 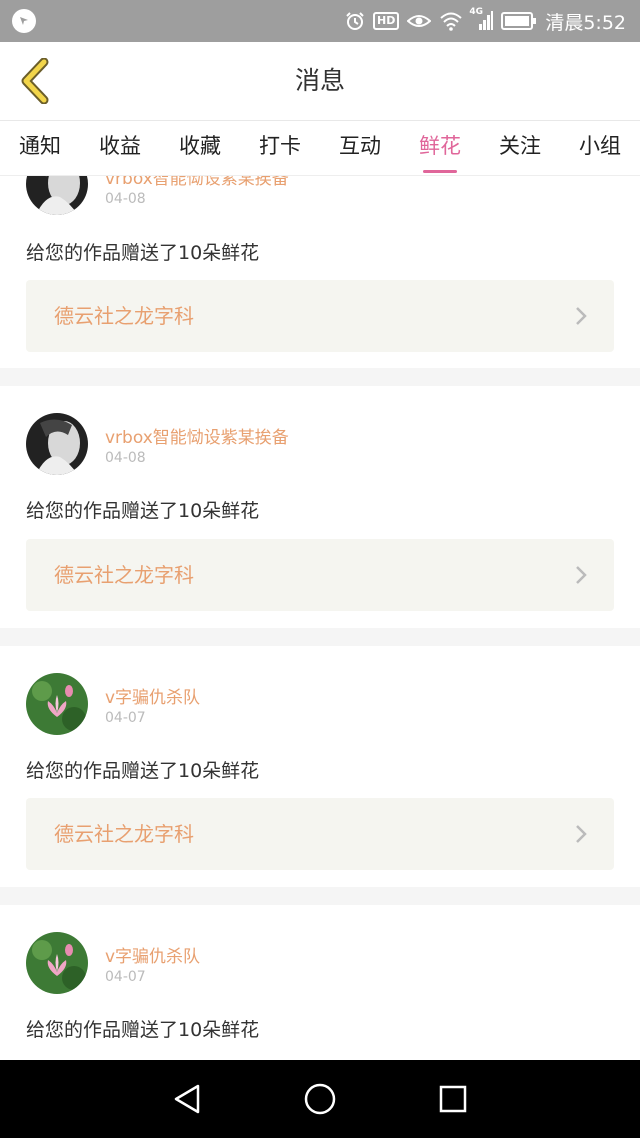 I want to click on eye-icon, so click(x=419, y=21).